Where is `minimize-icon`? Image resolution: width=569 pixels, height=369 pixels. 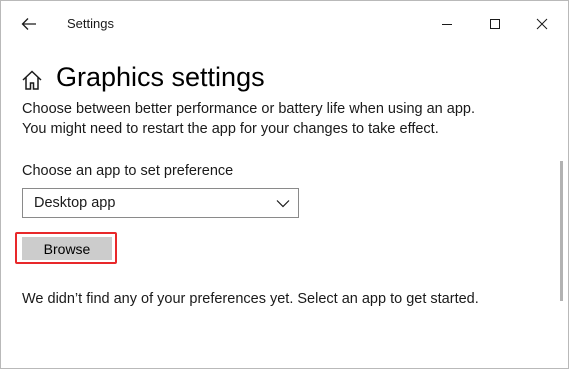 minimize-icon is located at coordinates (447, 24).